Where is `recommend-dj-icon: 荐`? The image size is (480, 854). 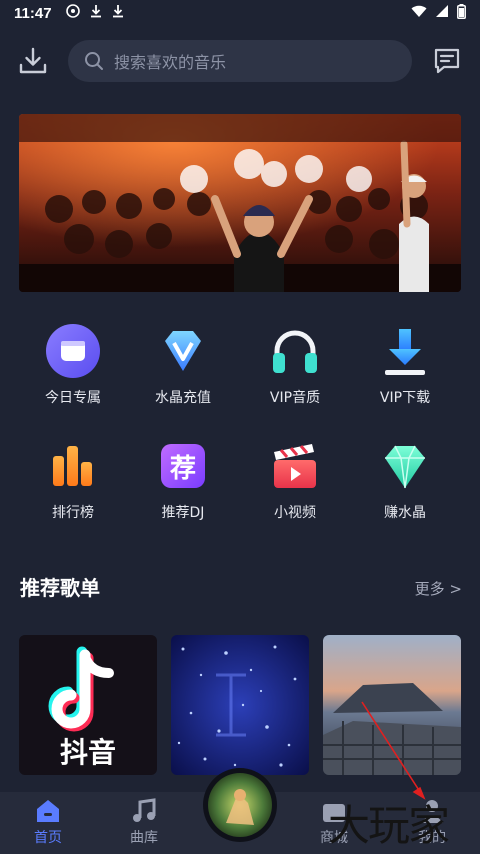 recommend-dj-icon: 荐 is located at coordinates (183, 466).